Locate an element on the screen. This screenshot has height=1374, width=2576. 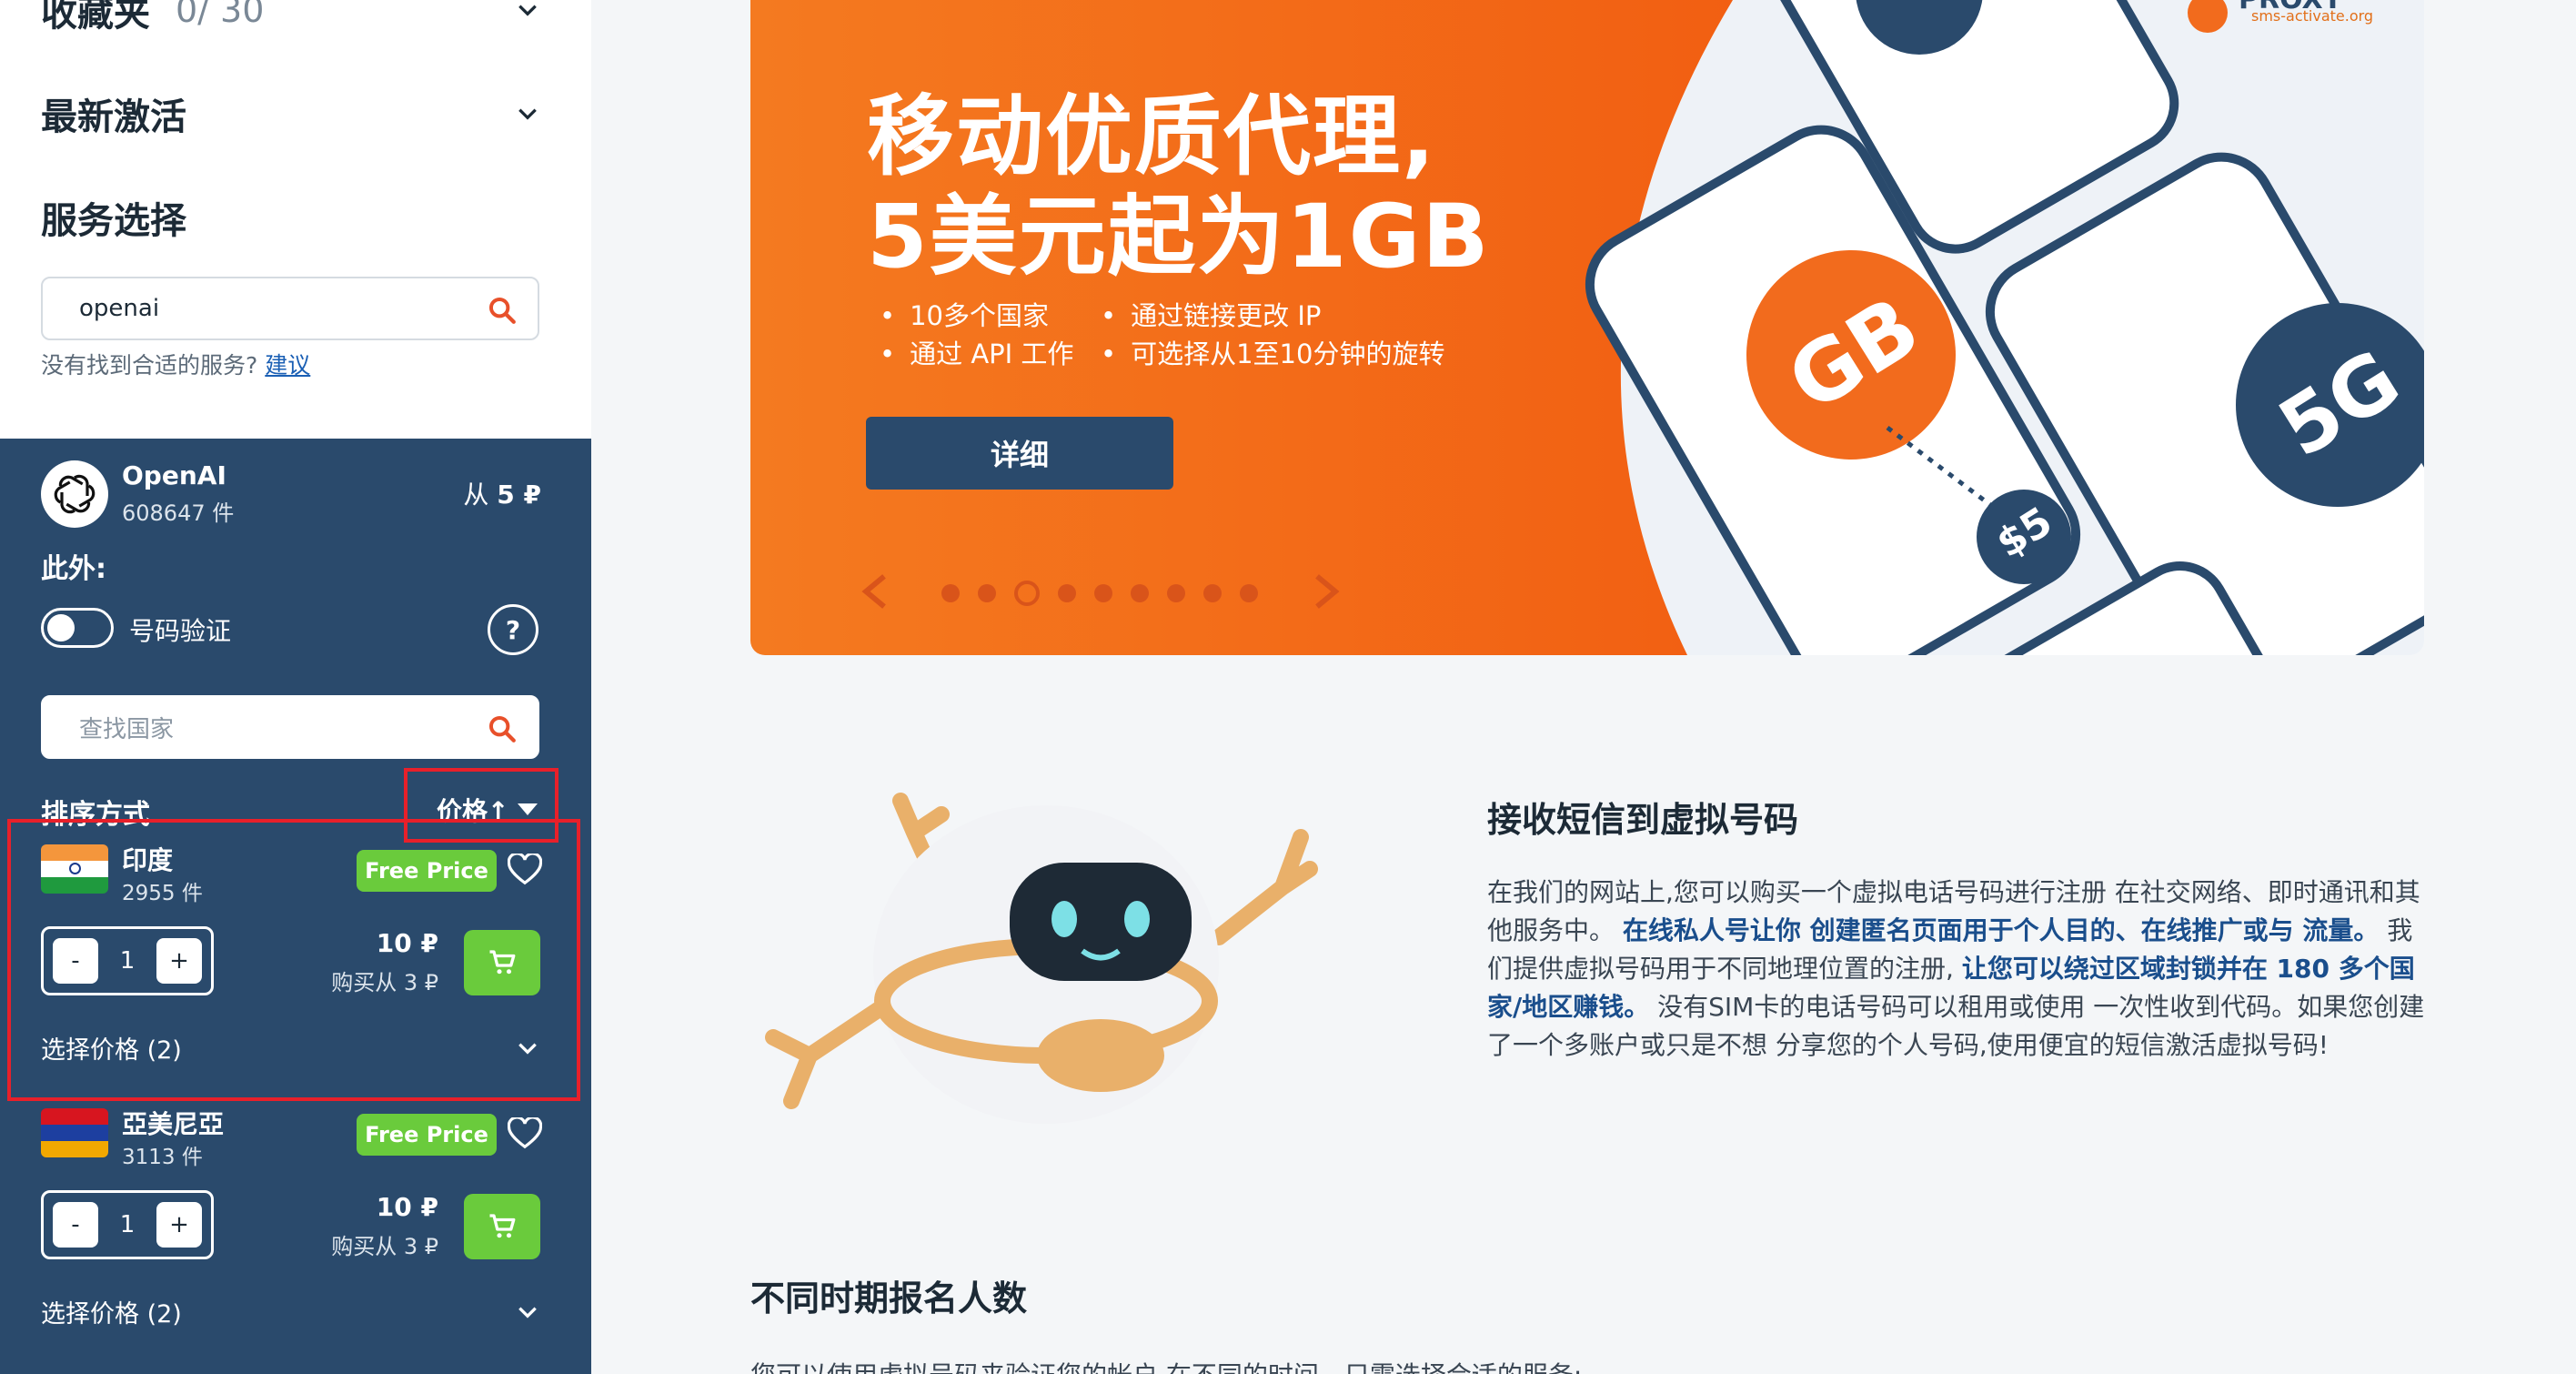
country-search-input: 查找国家 is located at coordinates (290, 727).